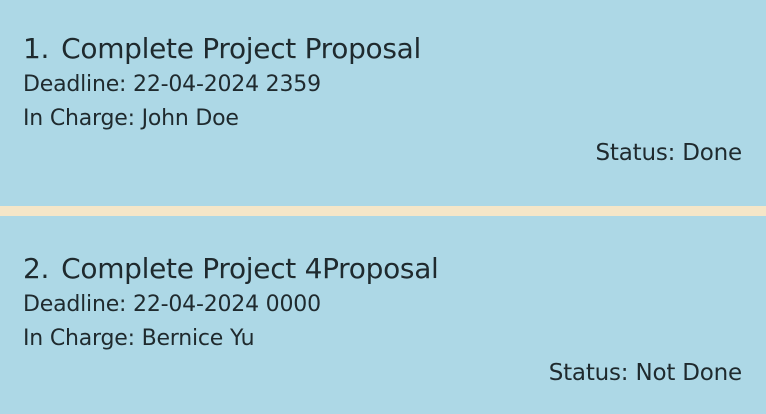 The image size is (766, 414). Describe the element at coordinates (669, 153) in the screenshot. I see `task-status: Status: Done` at that location.